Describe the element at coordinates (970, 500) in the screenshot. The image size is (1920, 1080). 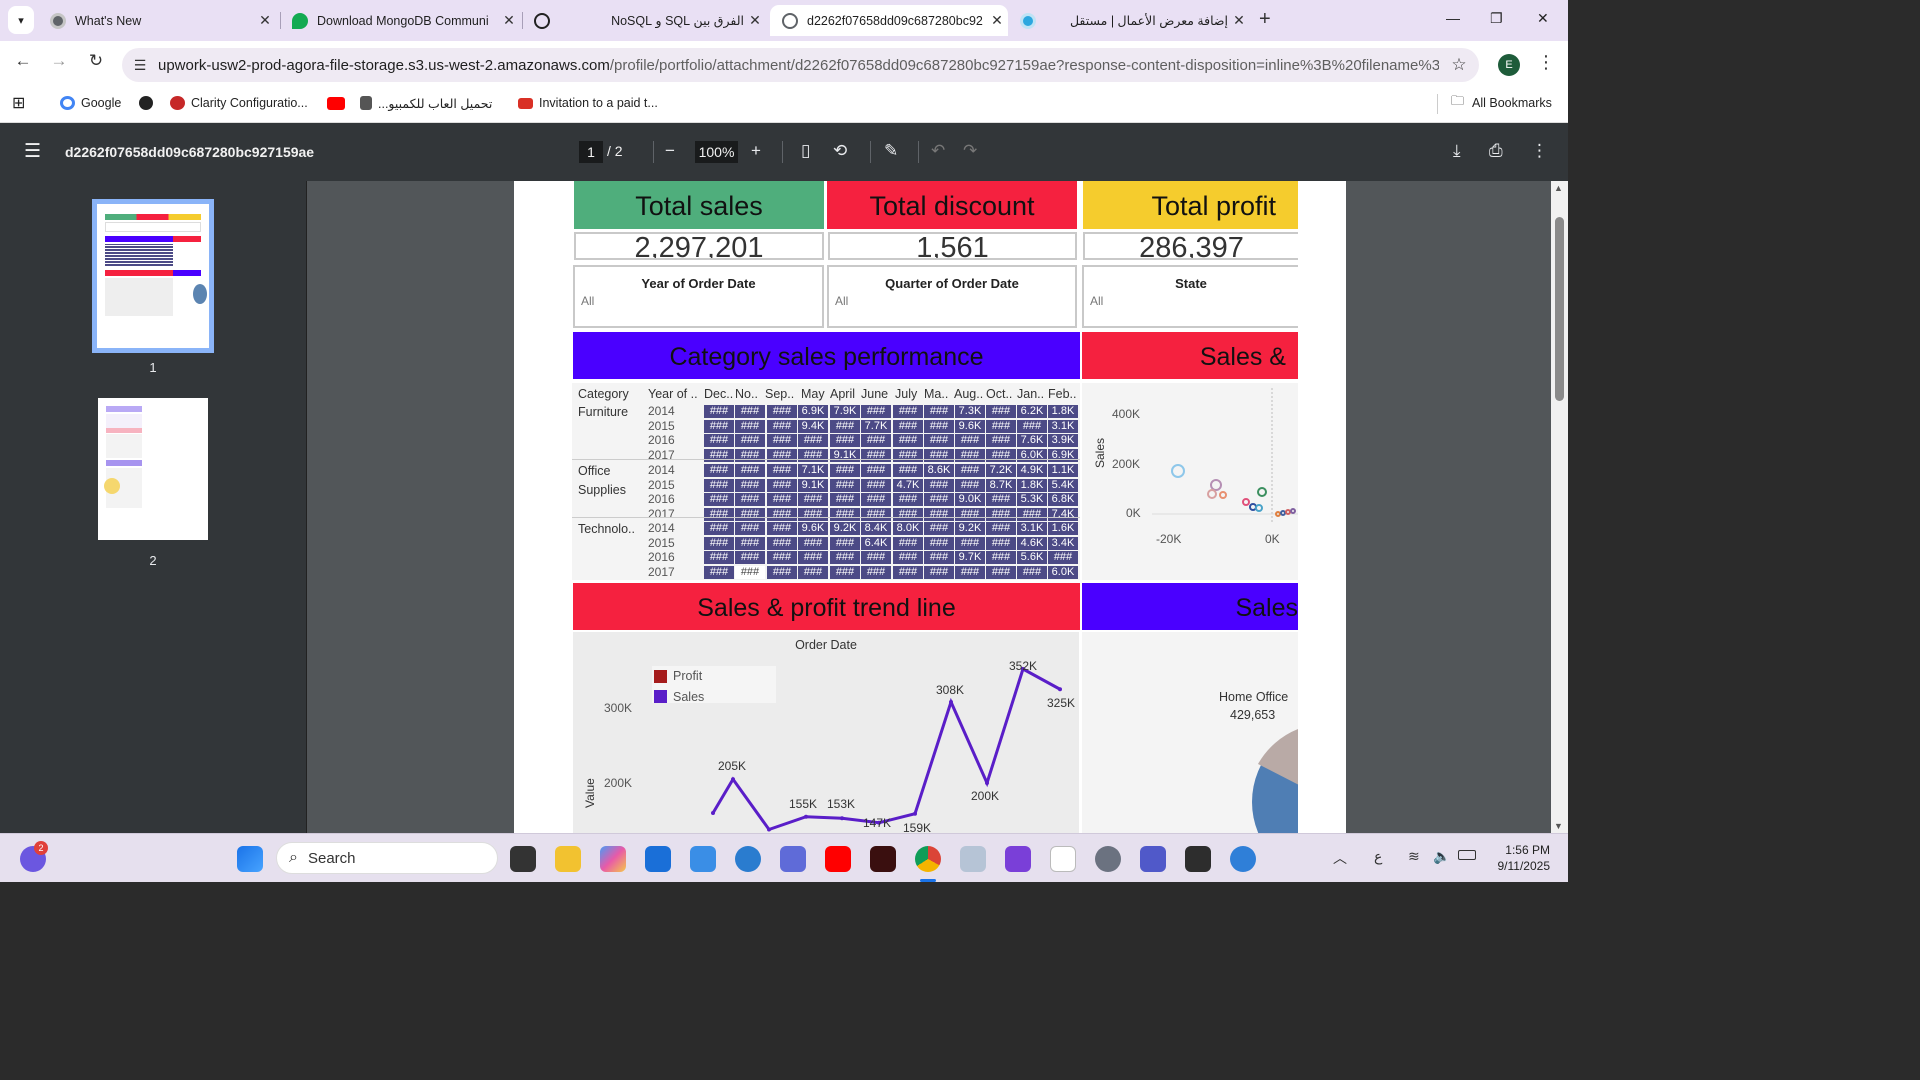
I see `heatmap-cell: 9.0K` at that location.